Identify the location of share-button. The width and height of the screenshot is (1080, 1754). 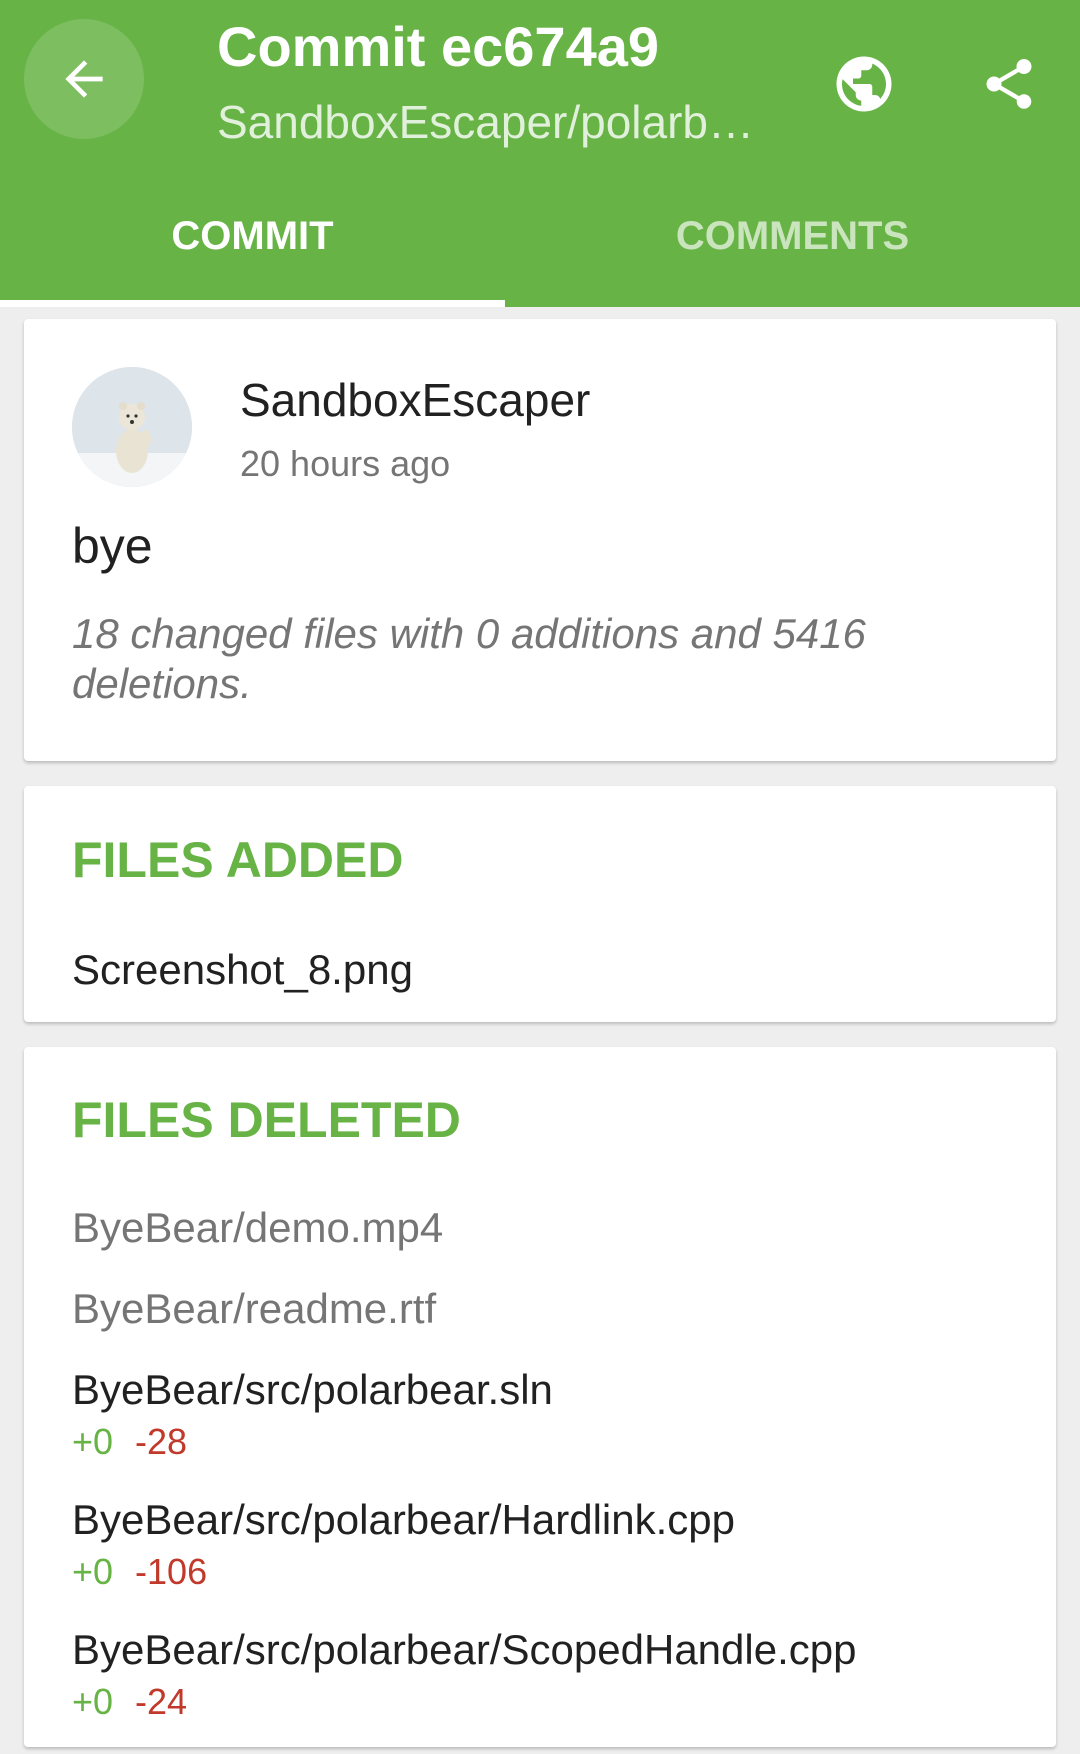
(1009, 84).